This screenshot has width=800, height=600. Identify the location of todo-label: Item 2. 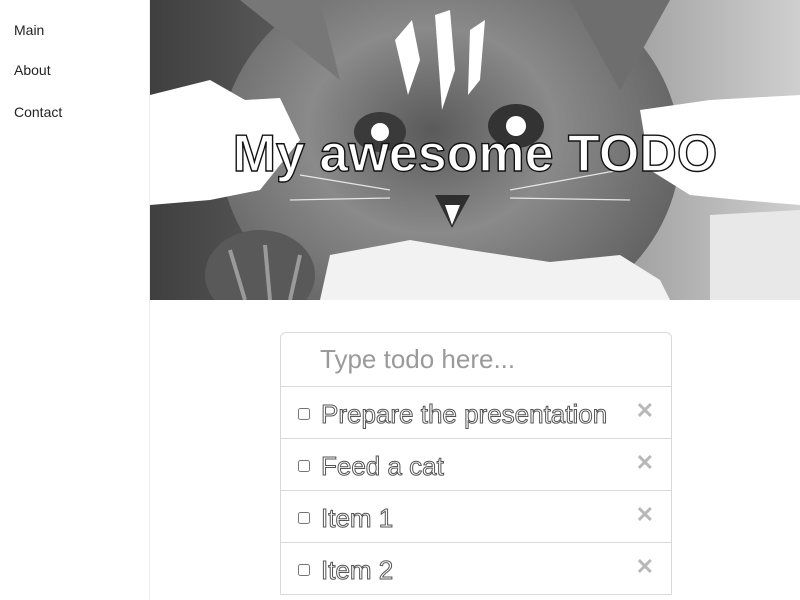
(357, 570).